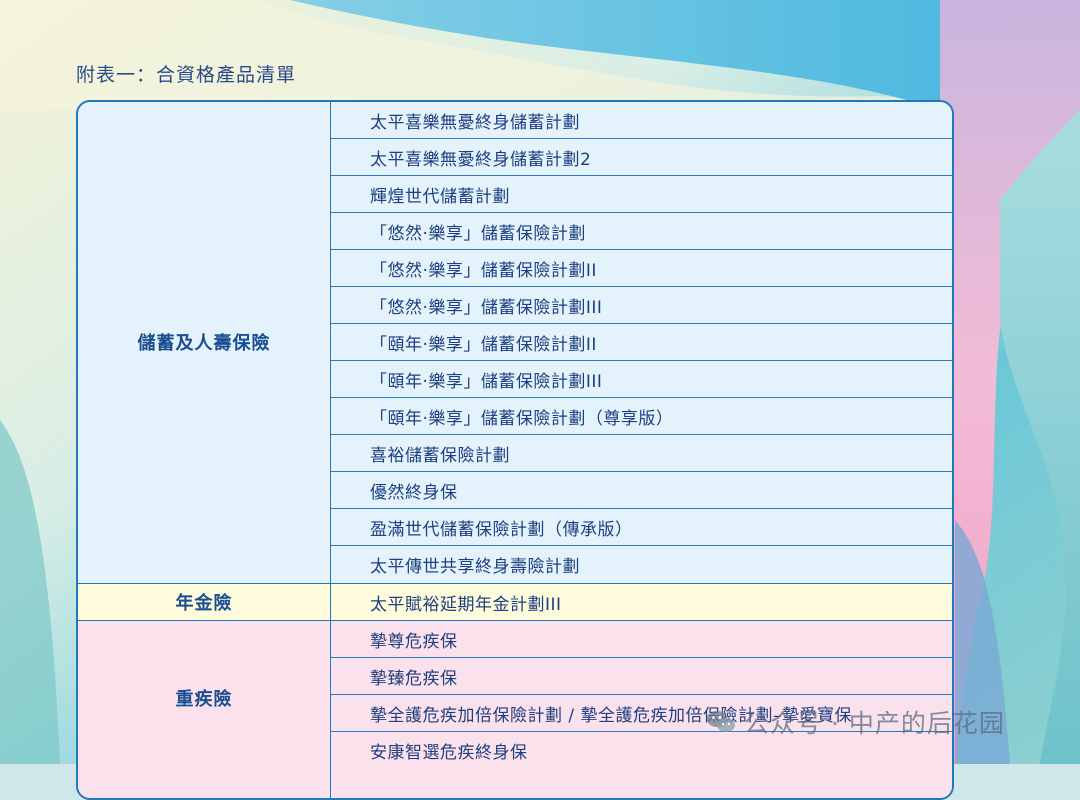 This screenshot has height=800, width=1080. What do you see at coordinates (641, 231) in the screenshot?
I see `product-row: 「悠然‧樂享」儲蓄保險計劃` at bounding box center [641, 231].